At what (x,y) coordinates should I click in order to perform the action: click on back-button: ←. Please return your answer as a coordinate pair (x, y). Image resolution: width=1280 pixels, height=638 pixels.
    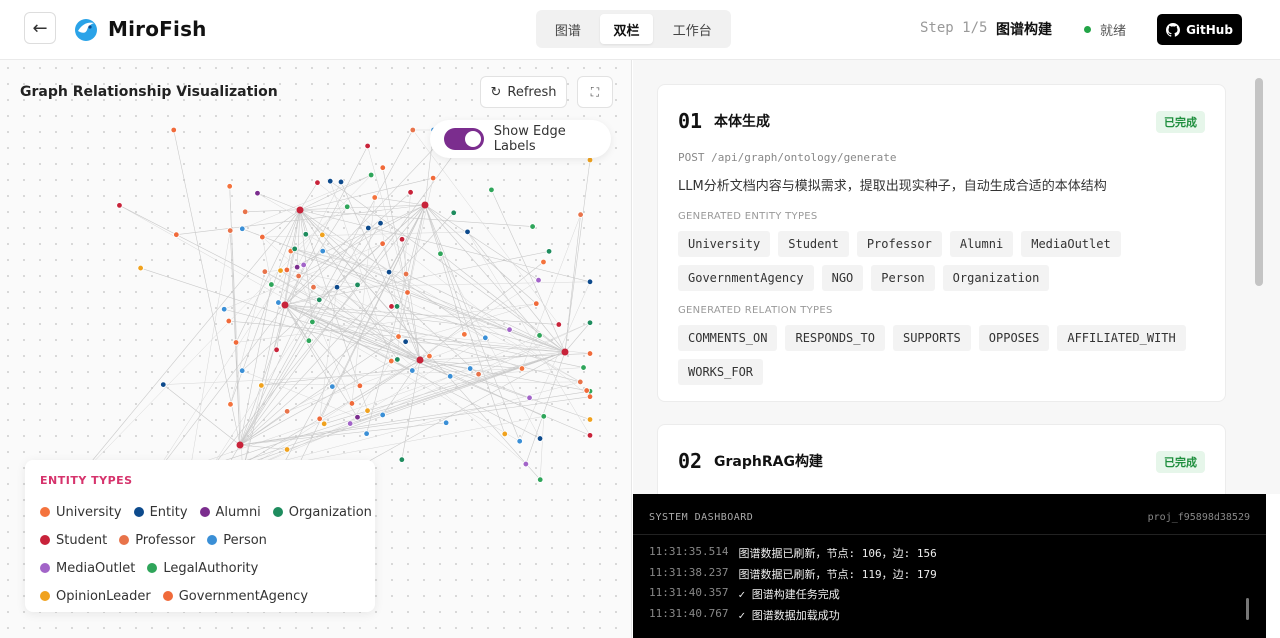
    Looking at the image, I should click on (40, 28).